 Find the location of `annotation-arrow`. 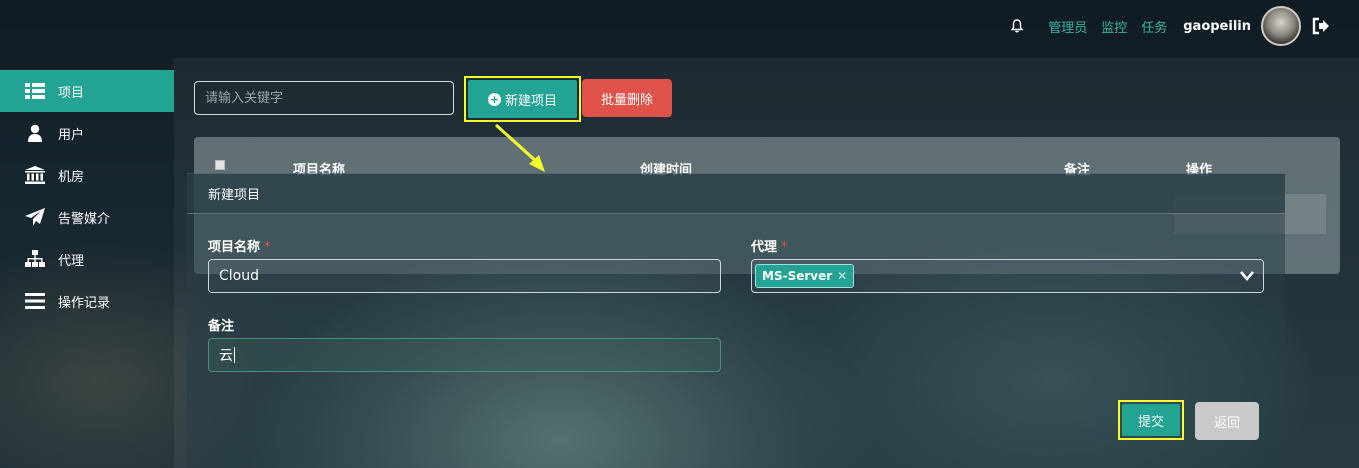

annotation-arrow is located at coordinates (519, 147).